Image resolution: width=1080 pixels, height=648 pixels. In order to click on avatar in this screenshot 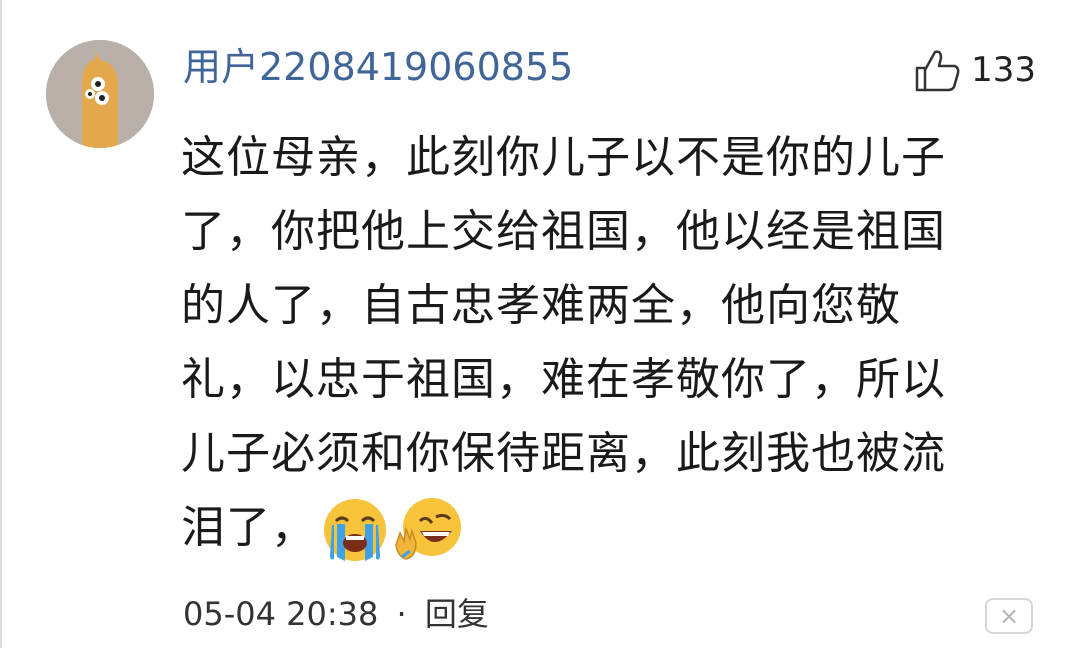, I will do `click(100, 94)`.